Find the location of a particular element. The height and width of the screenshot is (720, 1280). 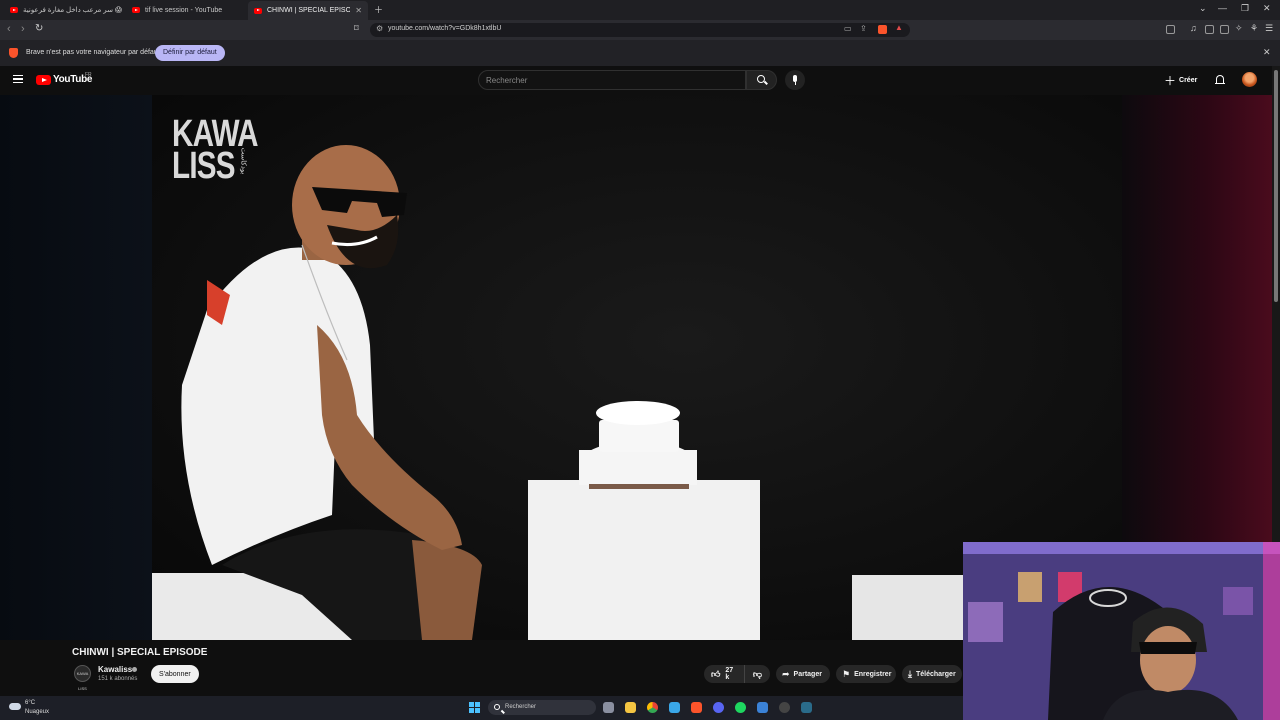

video-title: CHINWI | SPECIAL EPISODE is located at coordinates (140, 652).